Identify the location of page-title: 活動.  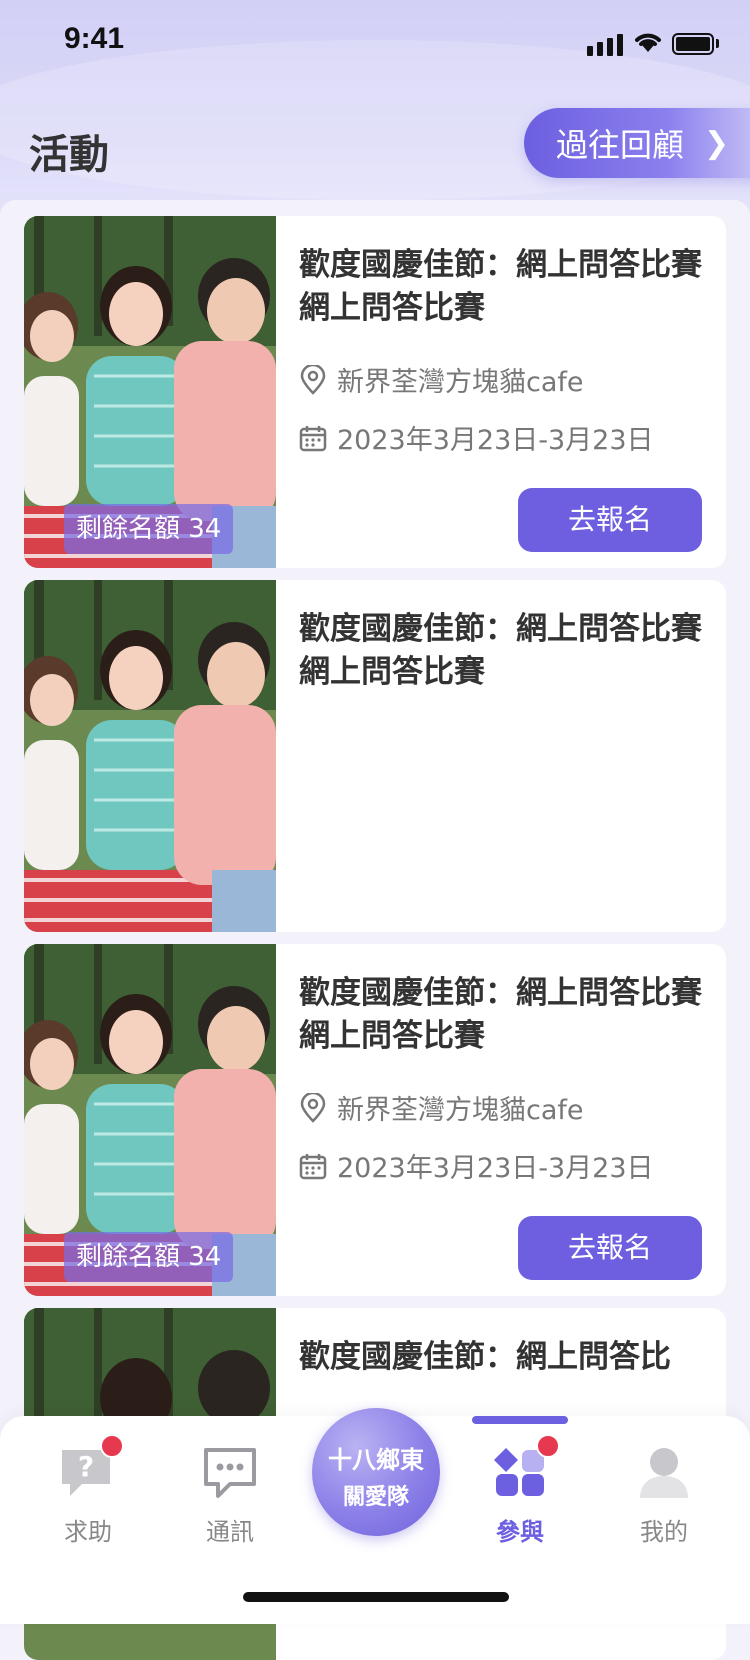
(69, 155).